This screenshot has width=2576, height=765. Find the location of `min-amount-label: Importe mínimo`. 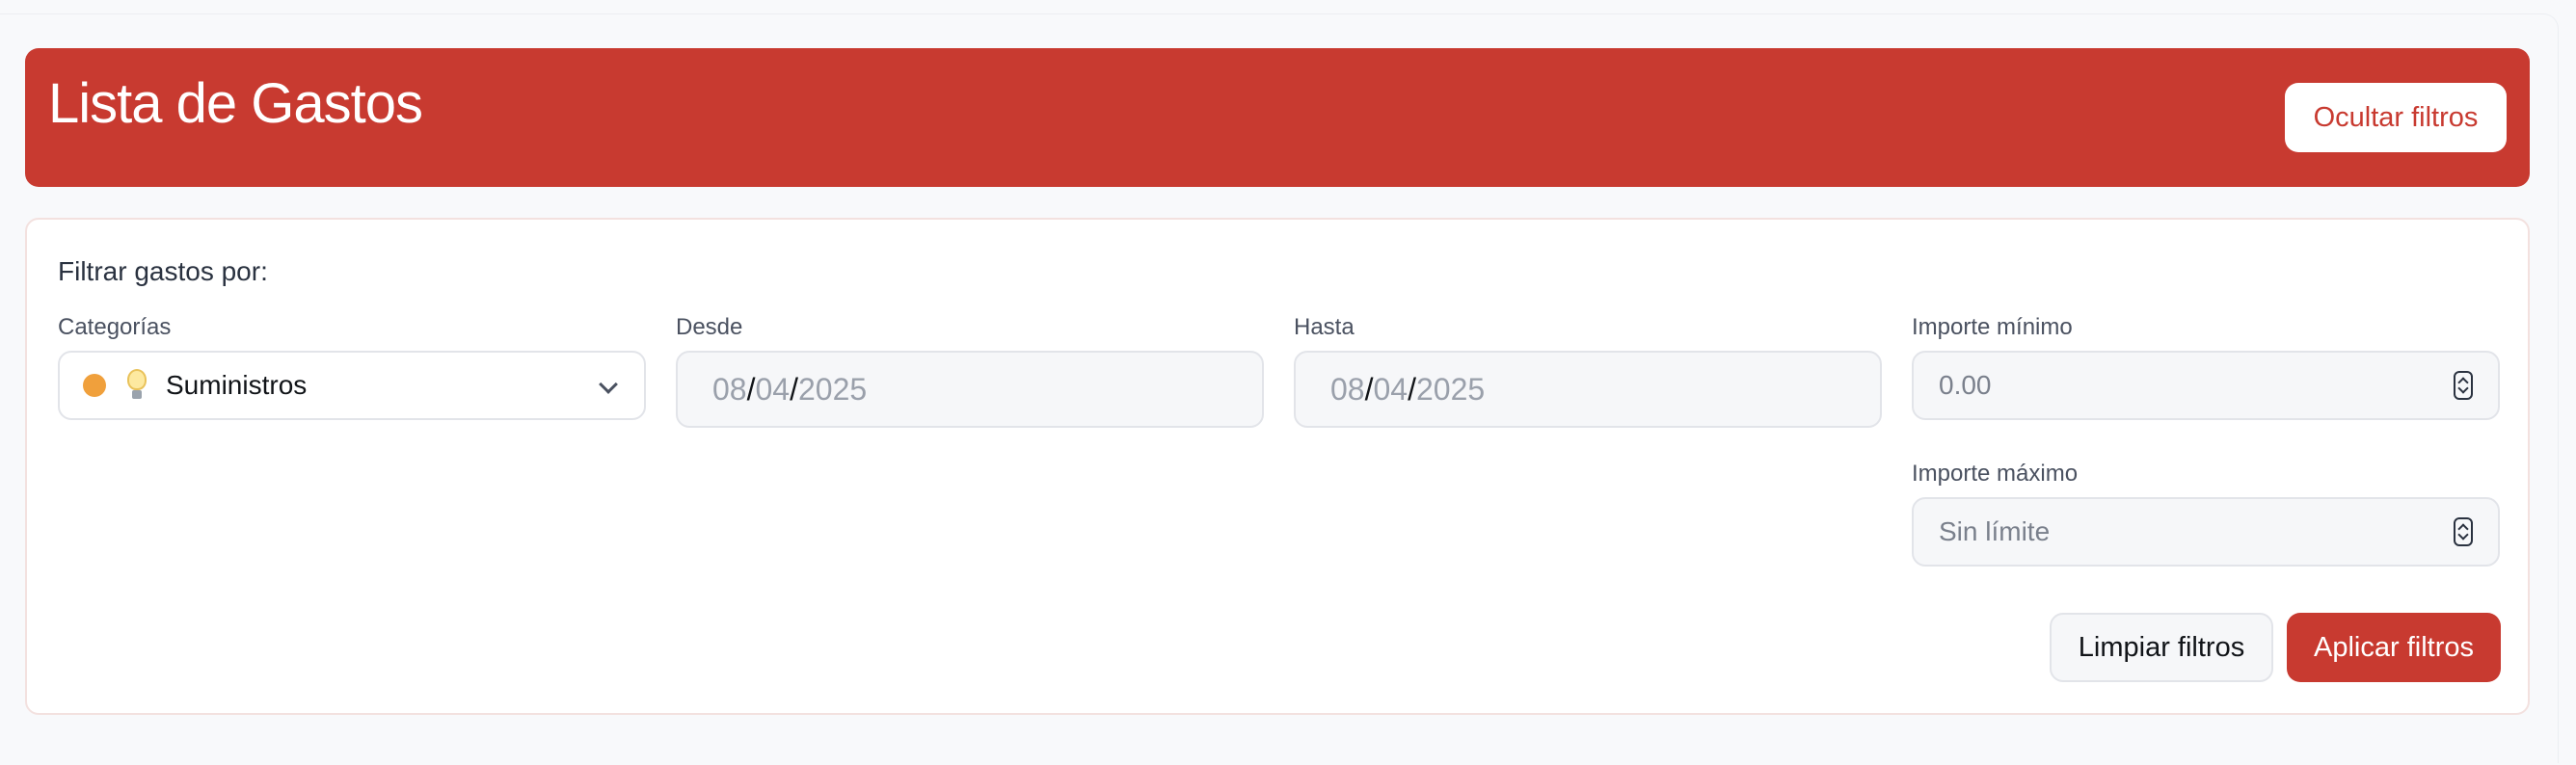

min-amount-label: Importe mínimo is located at coordinates (1993, 327).